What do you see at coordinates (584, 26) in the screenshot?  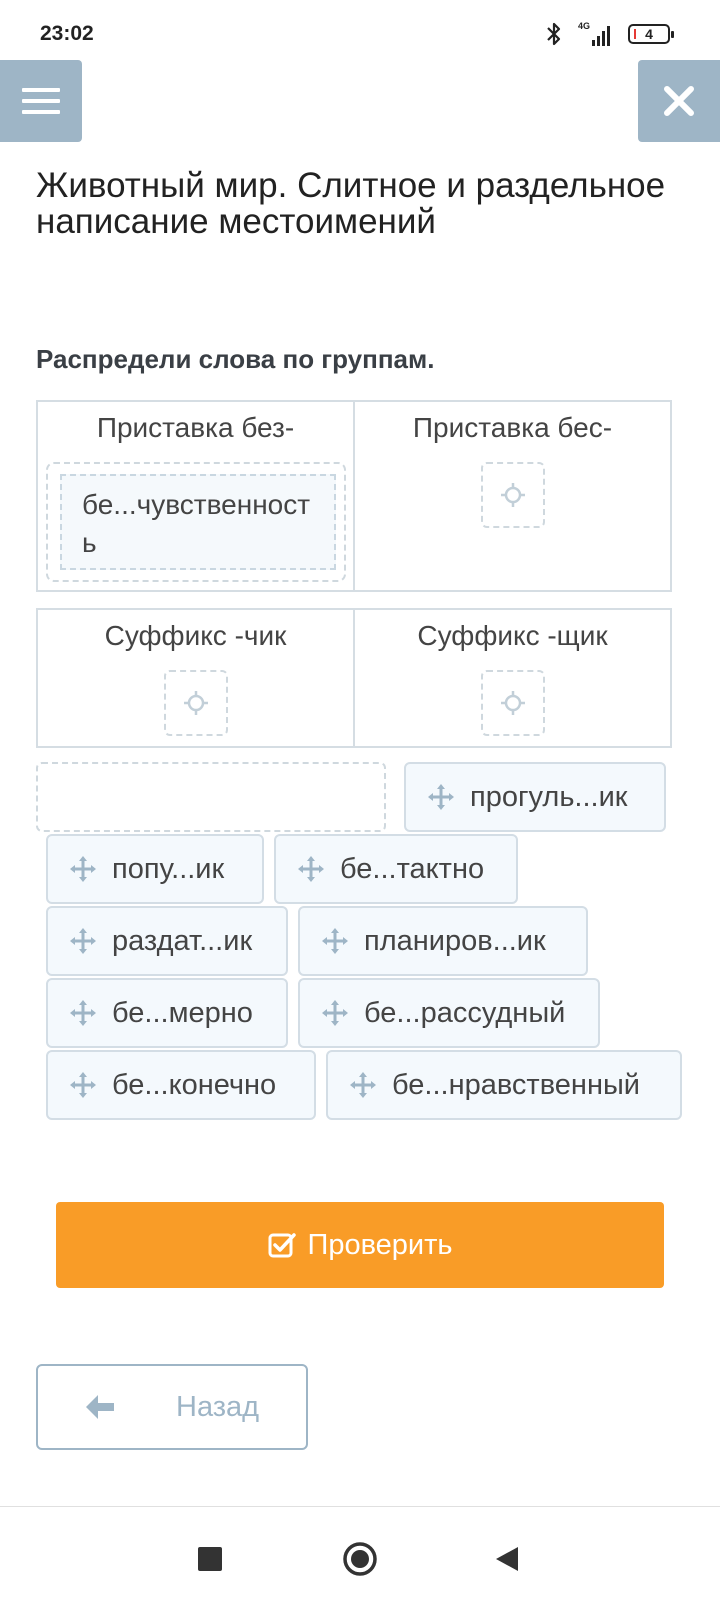 I see `network-label: 4G` at bounding box center [584, 26].